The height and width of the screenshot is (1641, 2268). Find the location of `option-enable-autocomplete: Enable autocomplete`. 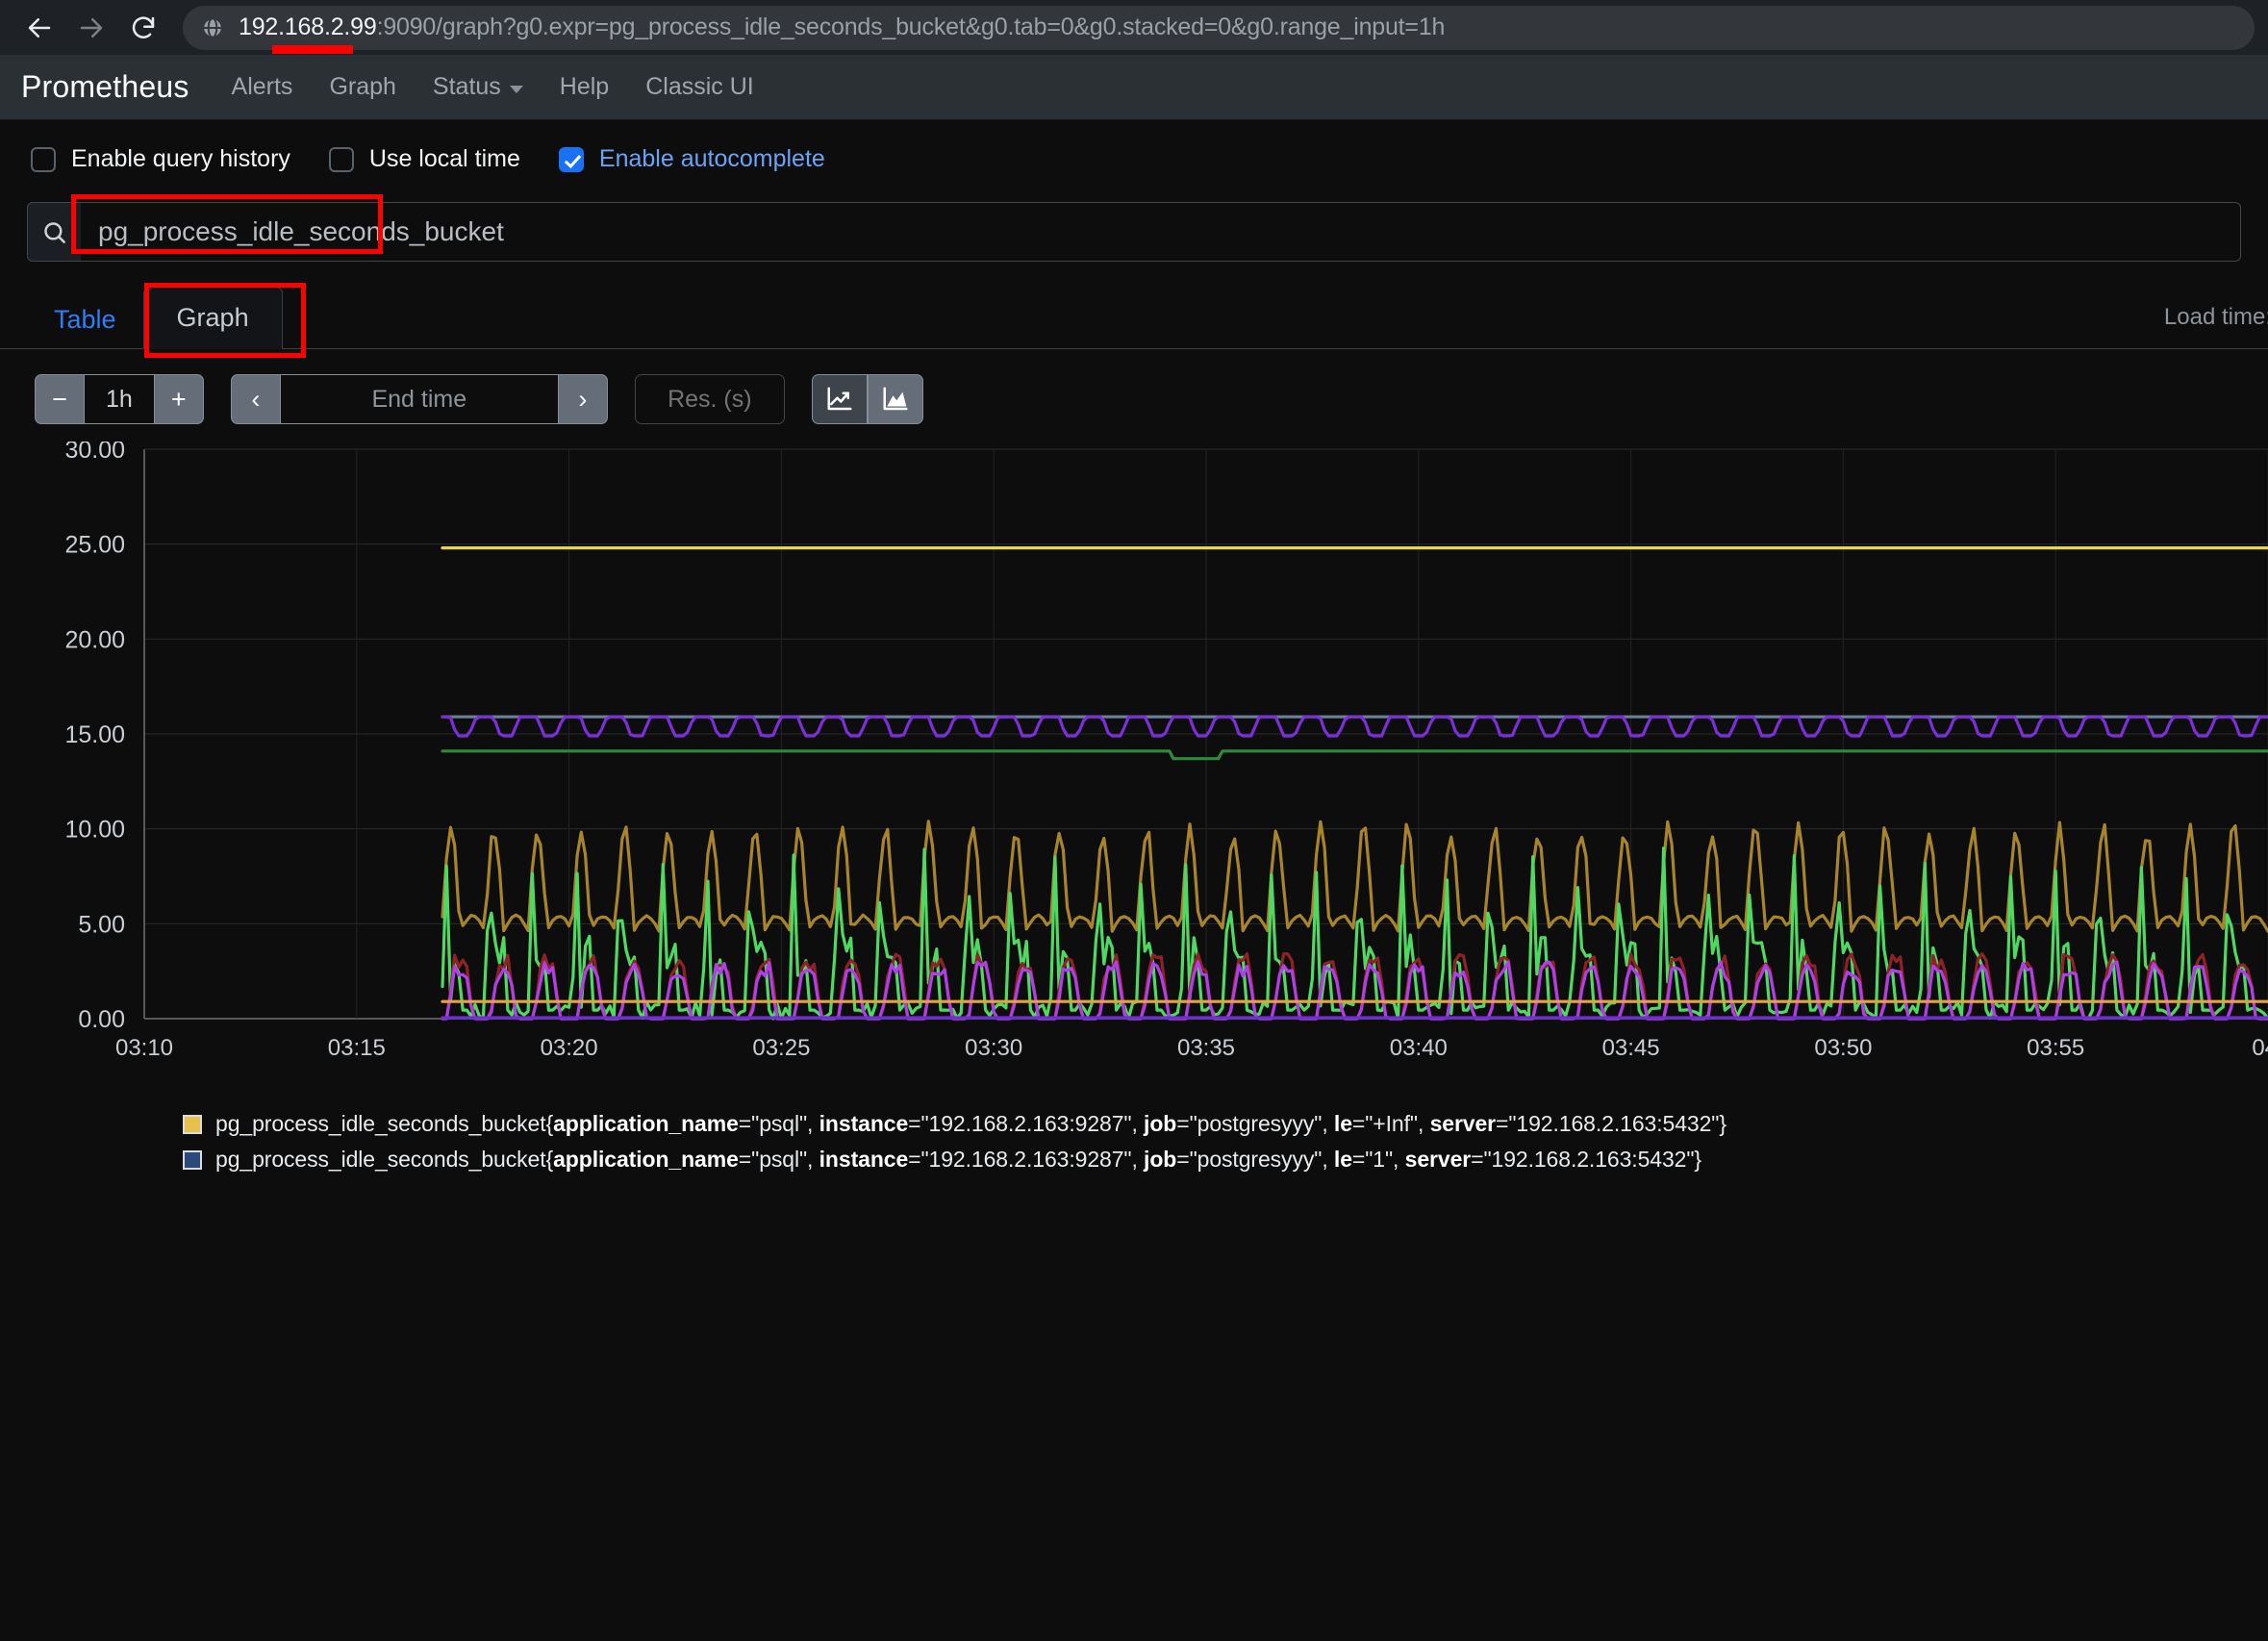

option-enable-autocomplete: Enable autocomplete is located at coordinates (692, 159).